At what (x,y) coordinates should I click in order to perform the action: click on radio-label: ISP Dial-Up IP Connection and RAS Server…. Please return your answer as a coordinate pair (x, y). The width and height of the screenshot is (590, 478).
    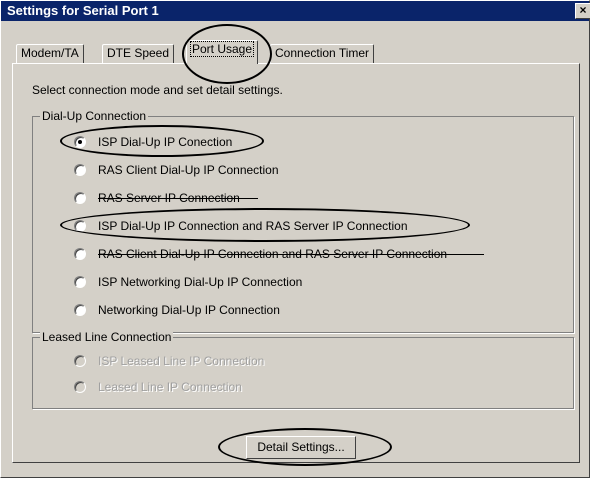
    Looking at the image, I should click on (253, 226).